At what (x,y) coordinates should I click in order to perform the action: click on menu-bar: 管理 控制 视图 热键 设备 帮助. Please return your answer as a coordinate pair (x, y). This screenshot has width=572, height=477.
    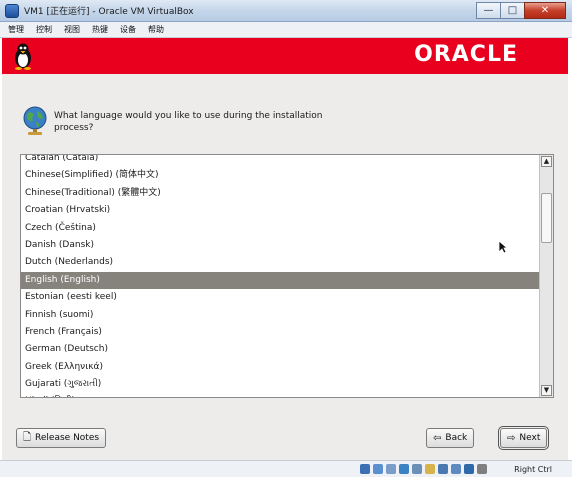
    Looking at the image, I should click on (286, 30).